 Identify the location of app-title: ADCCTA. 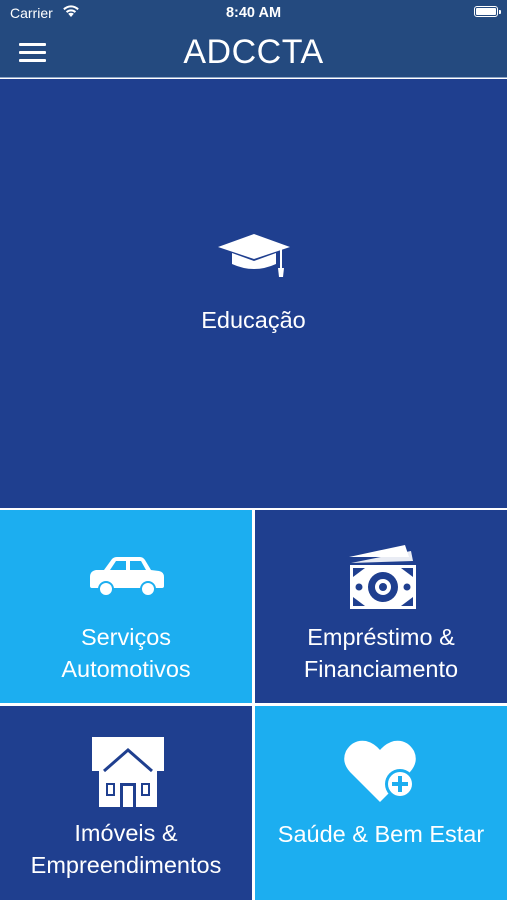
(253, 52).